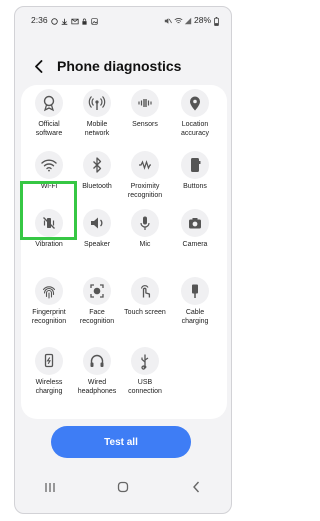 This screenshot has height=521, width=320. What do you see at coordinates (145, 240) in the screenshot?
I see `diagnostic-tile-mic: Mic` at bounding box center [145, 240].